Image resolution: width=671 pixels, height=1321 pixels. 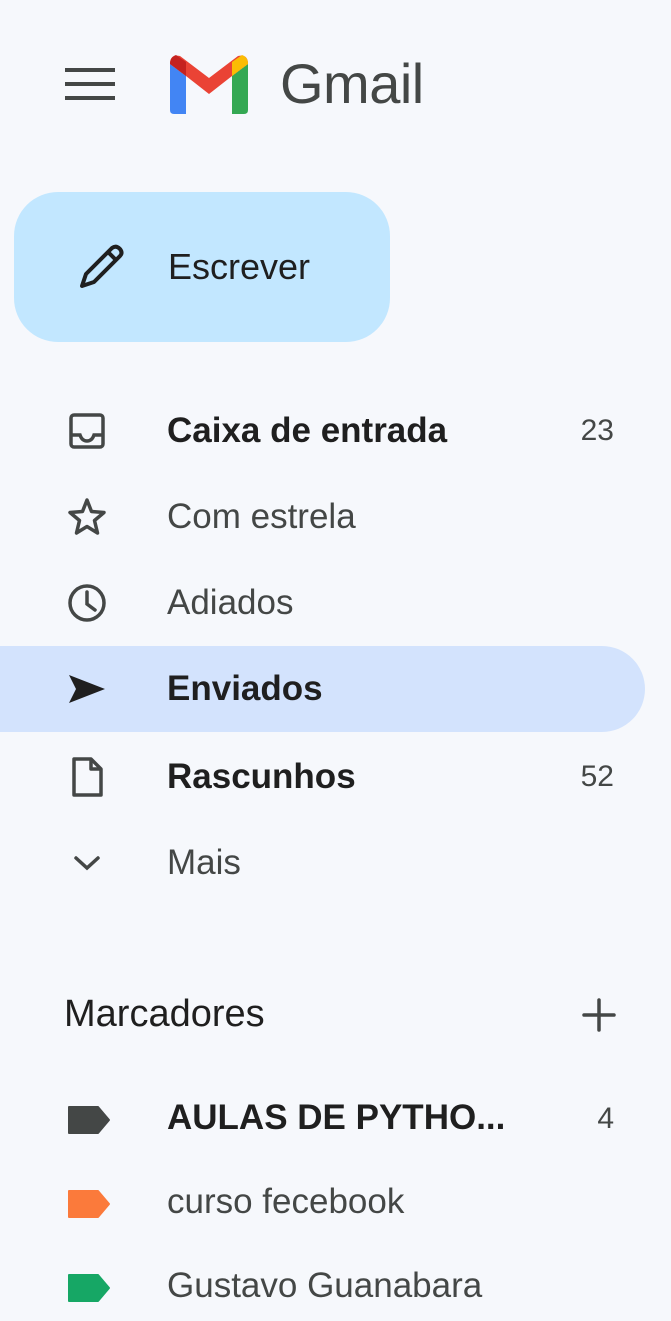 I want to click on star-icon, so click(x=87, y=517).